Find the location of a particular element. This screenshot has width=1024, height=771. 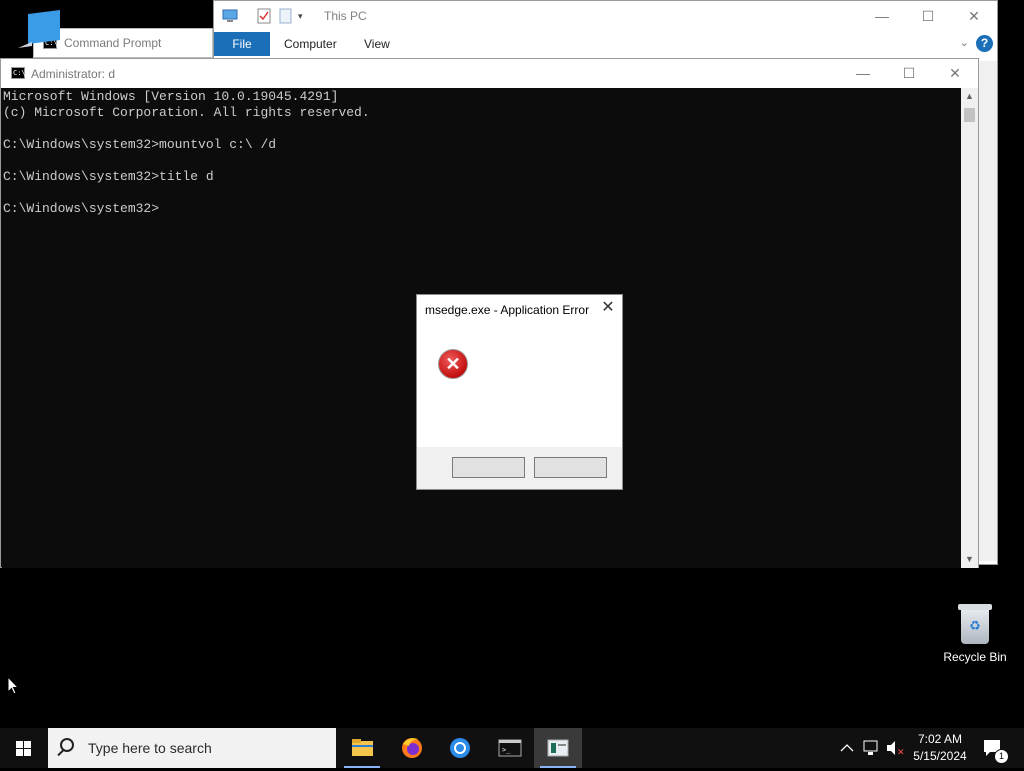

console-titlebar: C:\ Administrator: d — ☐ ✕ is located at coordinates (489, 73).